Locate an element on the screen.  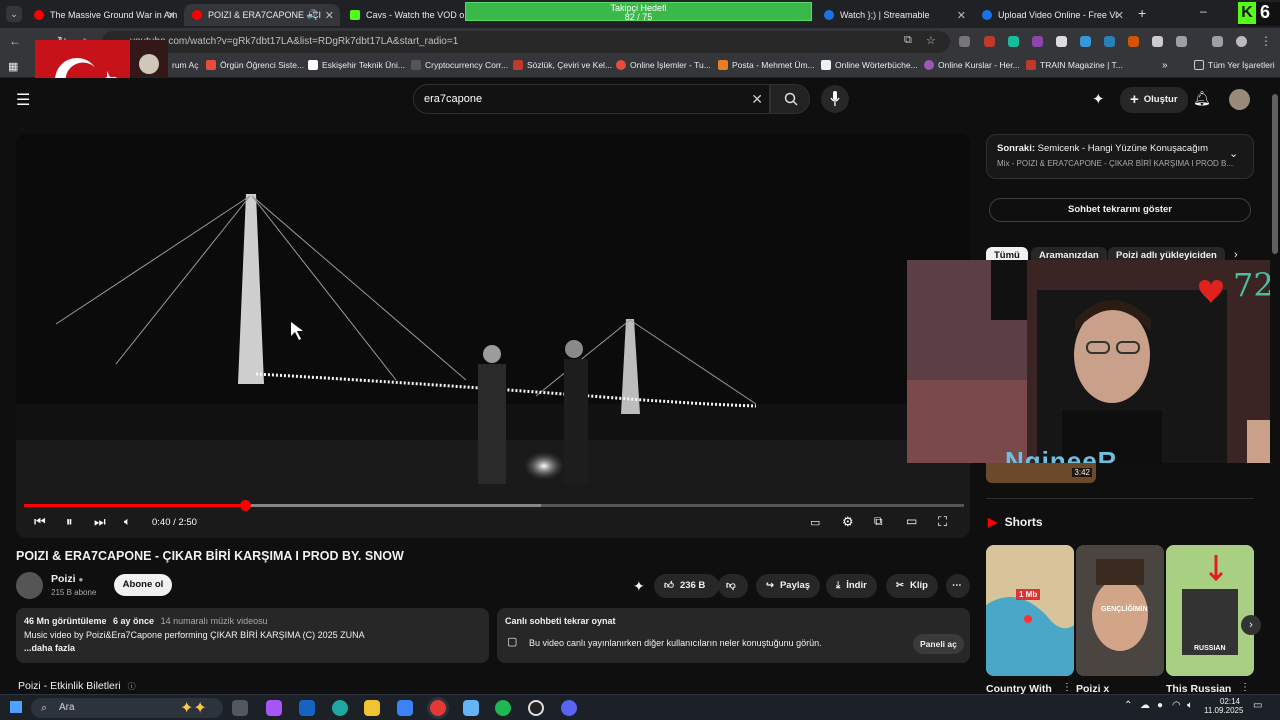
more-bookmarks-icon: » is located at coordinates (1165, 65).